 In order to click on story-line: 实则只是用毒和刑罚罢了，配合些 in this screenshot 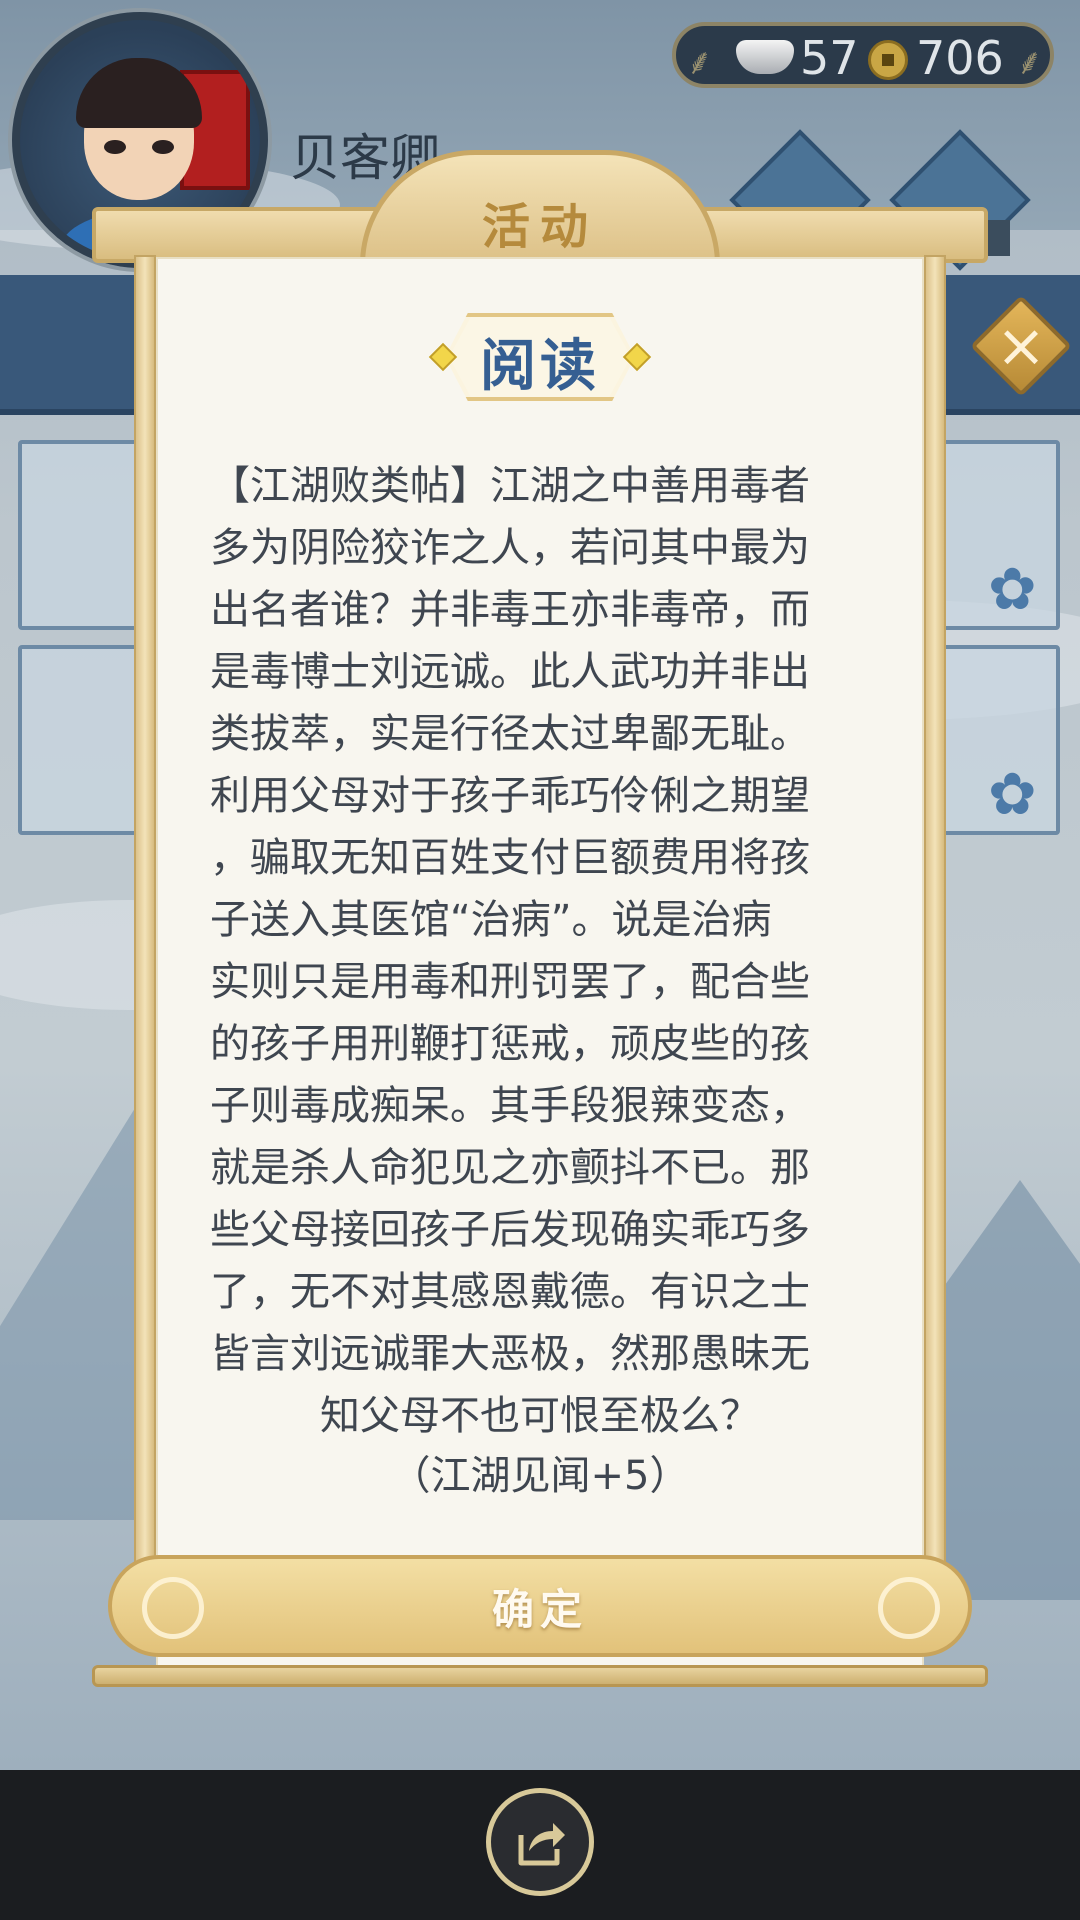, I will do `click(510, 982)`.